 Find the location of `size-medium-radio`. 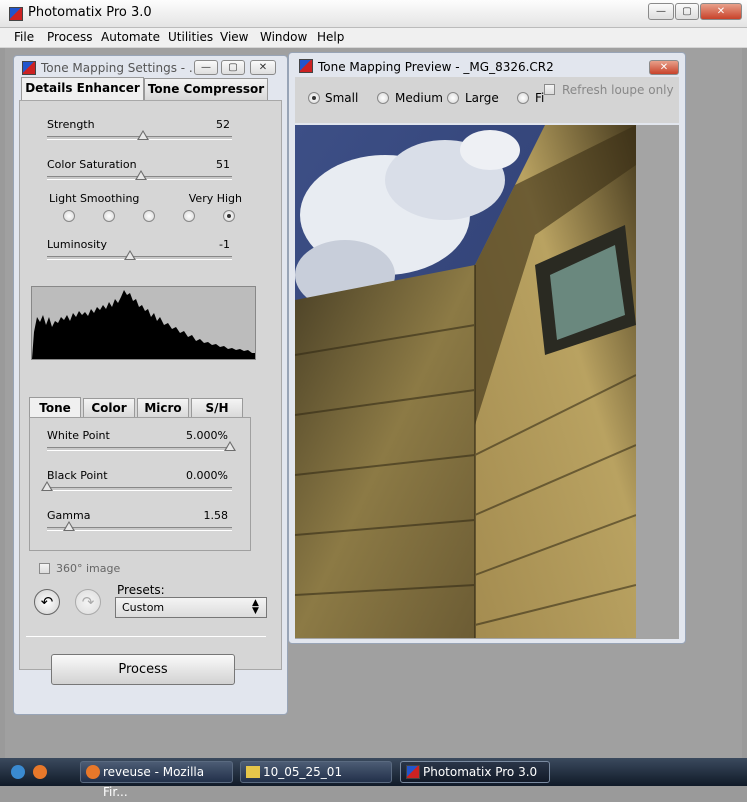

size-medium-radio is located at coordinates (383, 98).